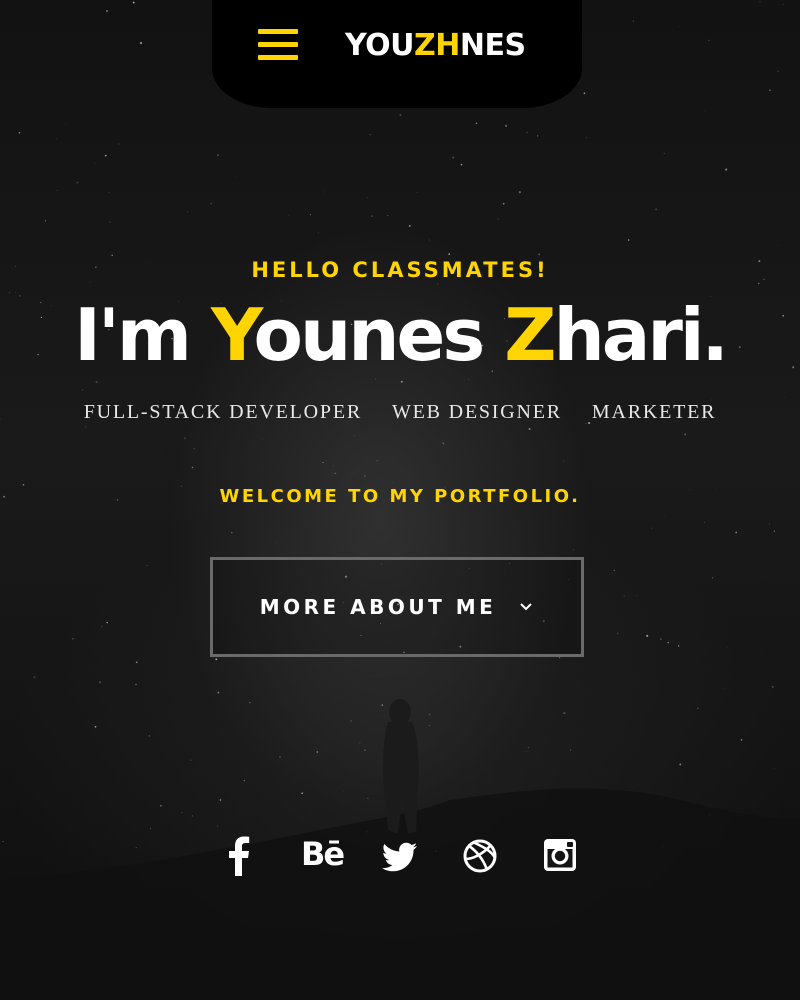 The width and height of the screenshot is (800, 1000). Describe the element at coordinates (526, 607) in the screenshot. I see `chevron-down-icon` at that location.